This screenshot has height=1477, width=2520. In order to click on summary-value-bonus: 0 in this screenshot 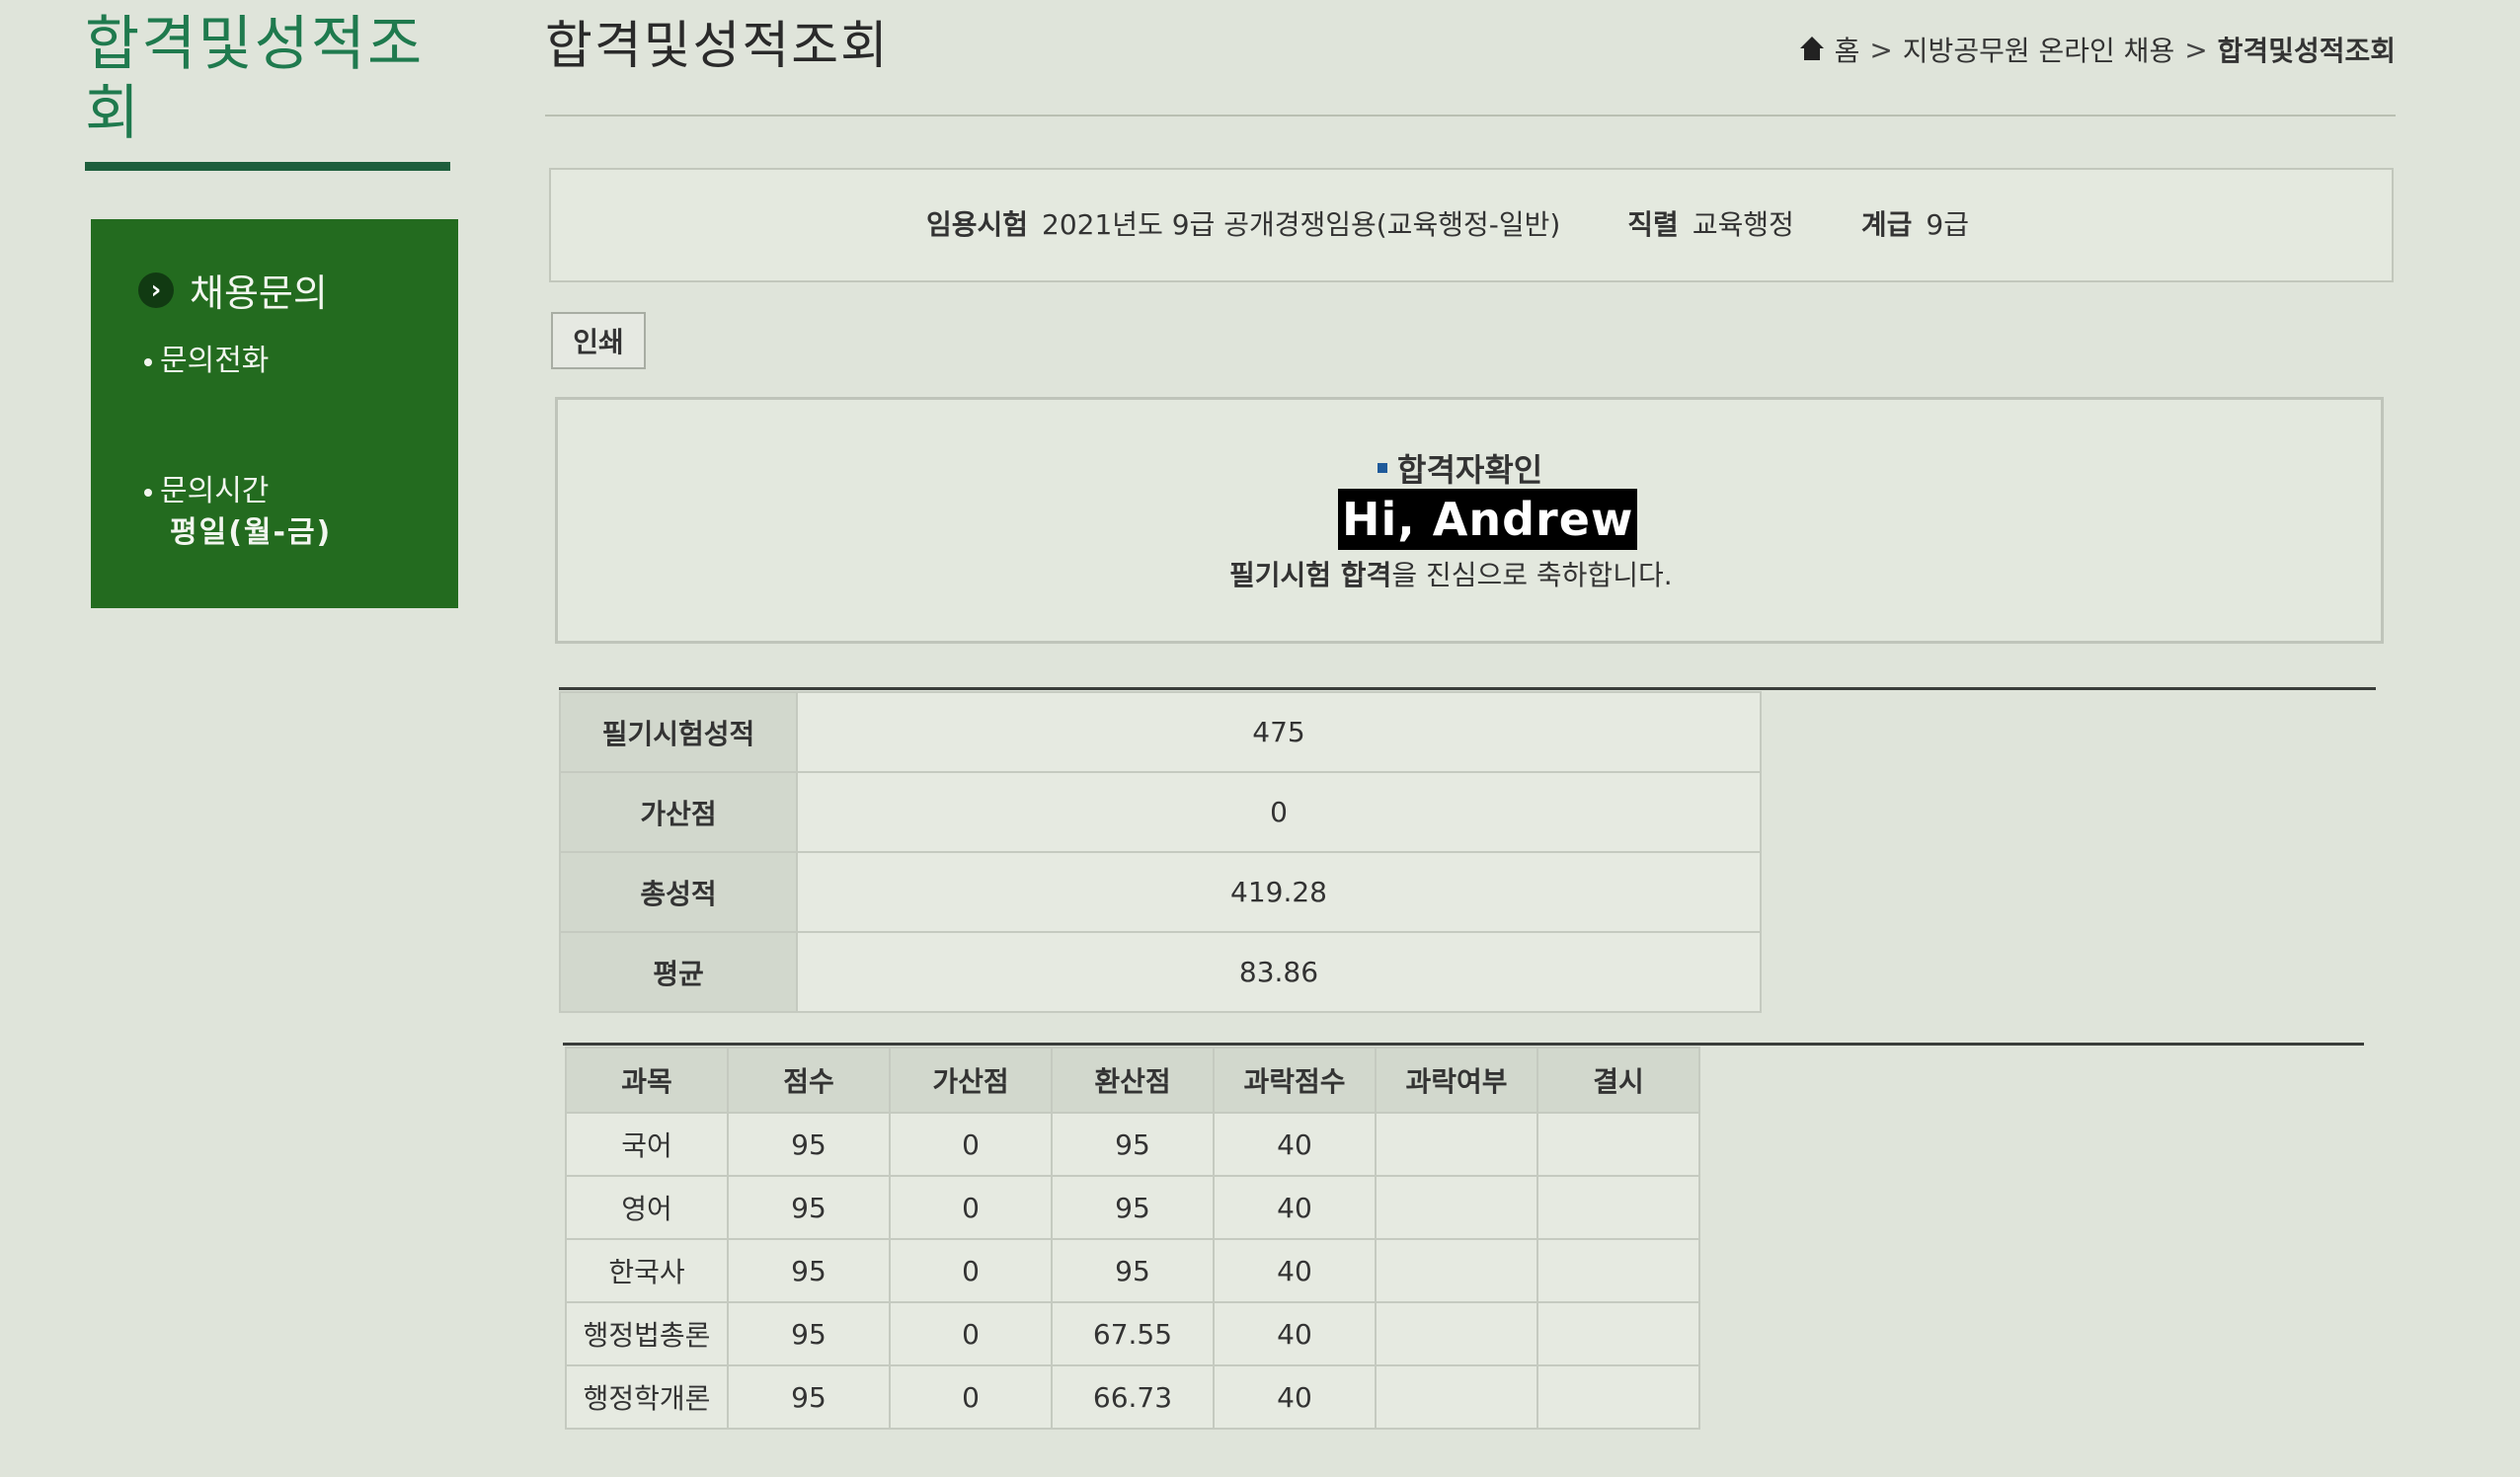, I will do `click(1279, 812)`.